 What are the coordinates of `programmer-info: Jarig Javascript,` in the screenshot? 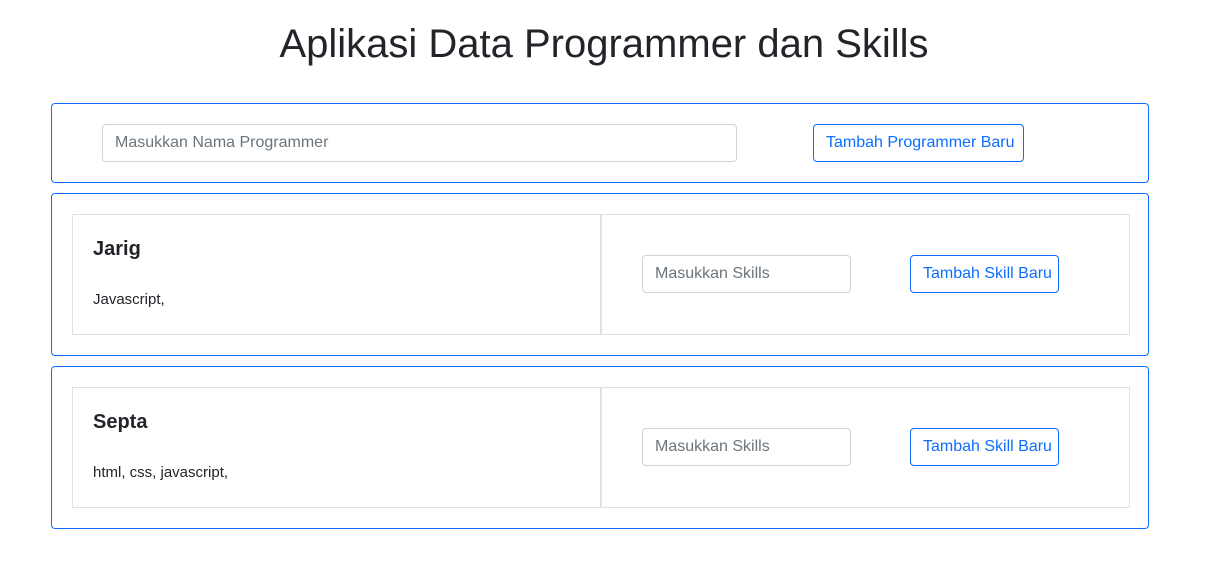 It's located at (337, 274).